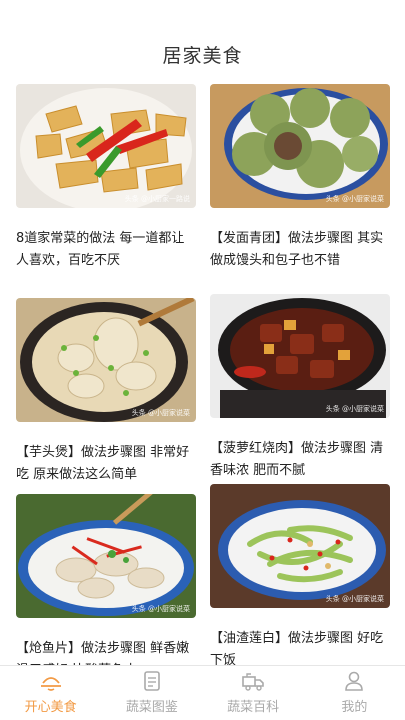 This screenshot has height=720, width=405. What do you see at coordinates (106, 652) in the screenshot?
I see `recipe-caption: 【炝鱼片】做法步骤图 鲜香嫩滑口感好 比酸菜鱼水` at bounding box center [106, 652].